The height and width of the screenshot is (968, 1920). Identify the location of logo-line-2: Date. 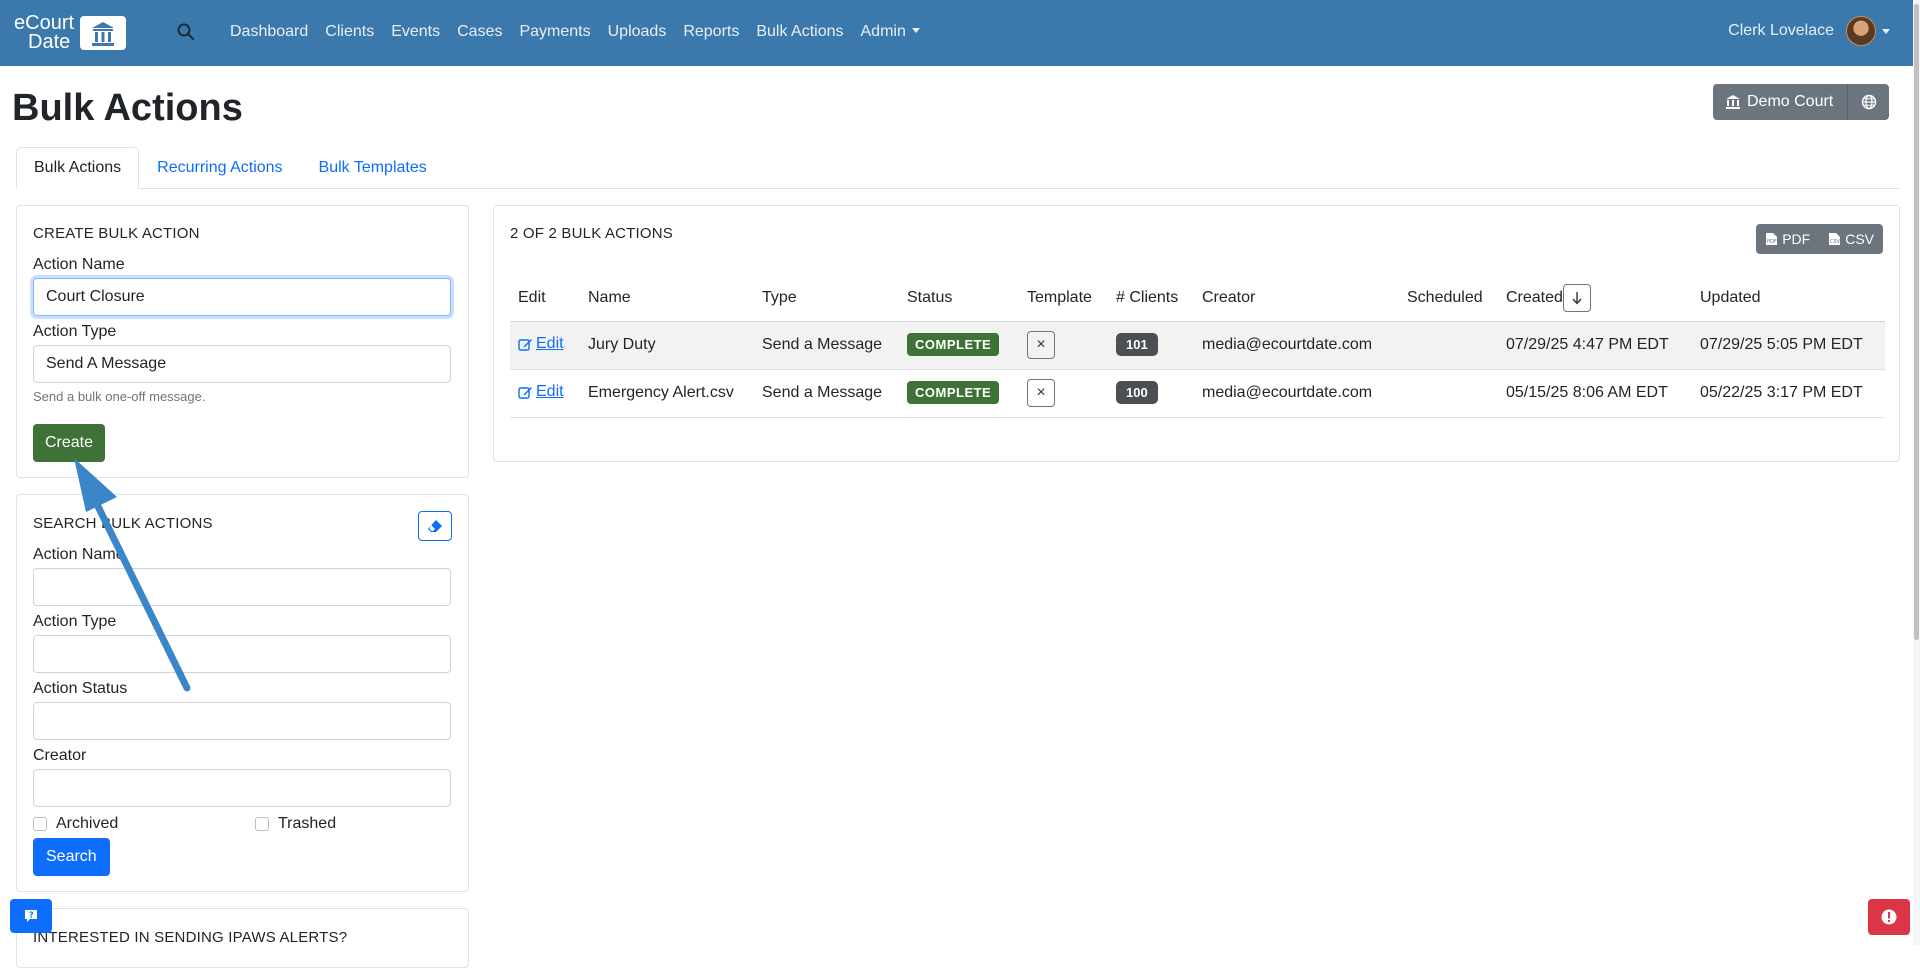
(49, 42).